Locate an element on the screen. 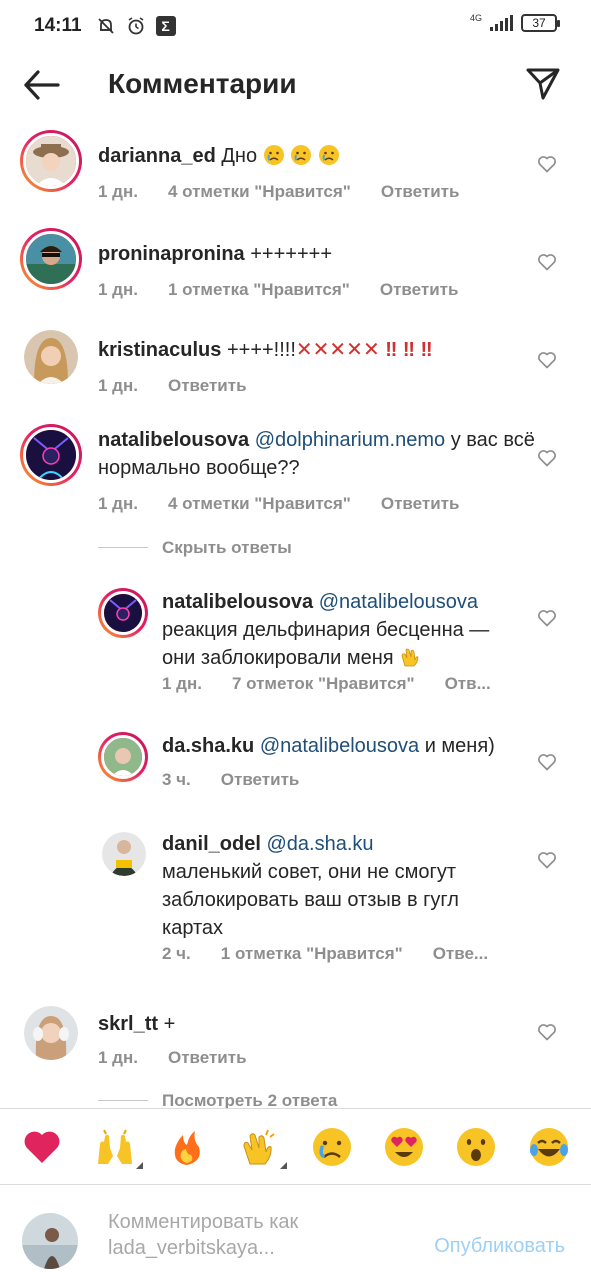  comment-body: skrl_tt + is located at coordinates (308, 1024).